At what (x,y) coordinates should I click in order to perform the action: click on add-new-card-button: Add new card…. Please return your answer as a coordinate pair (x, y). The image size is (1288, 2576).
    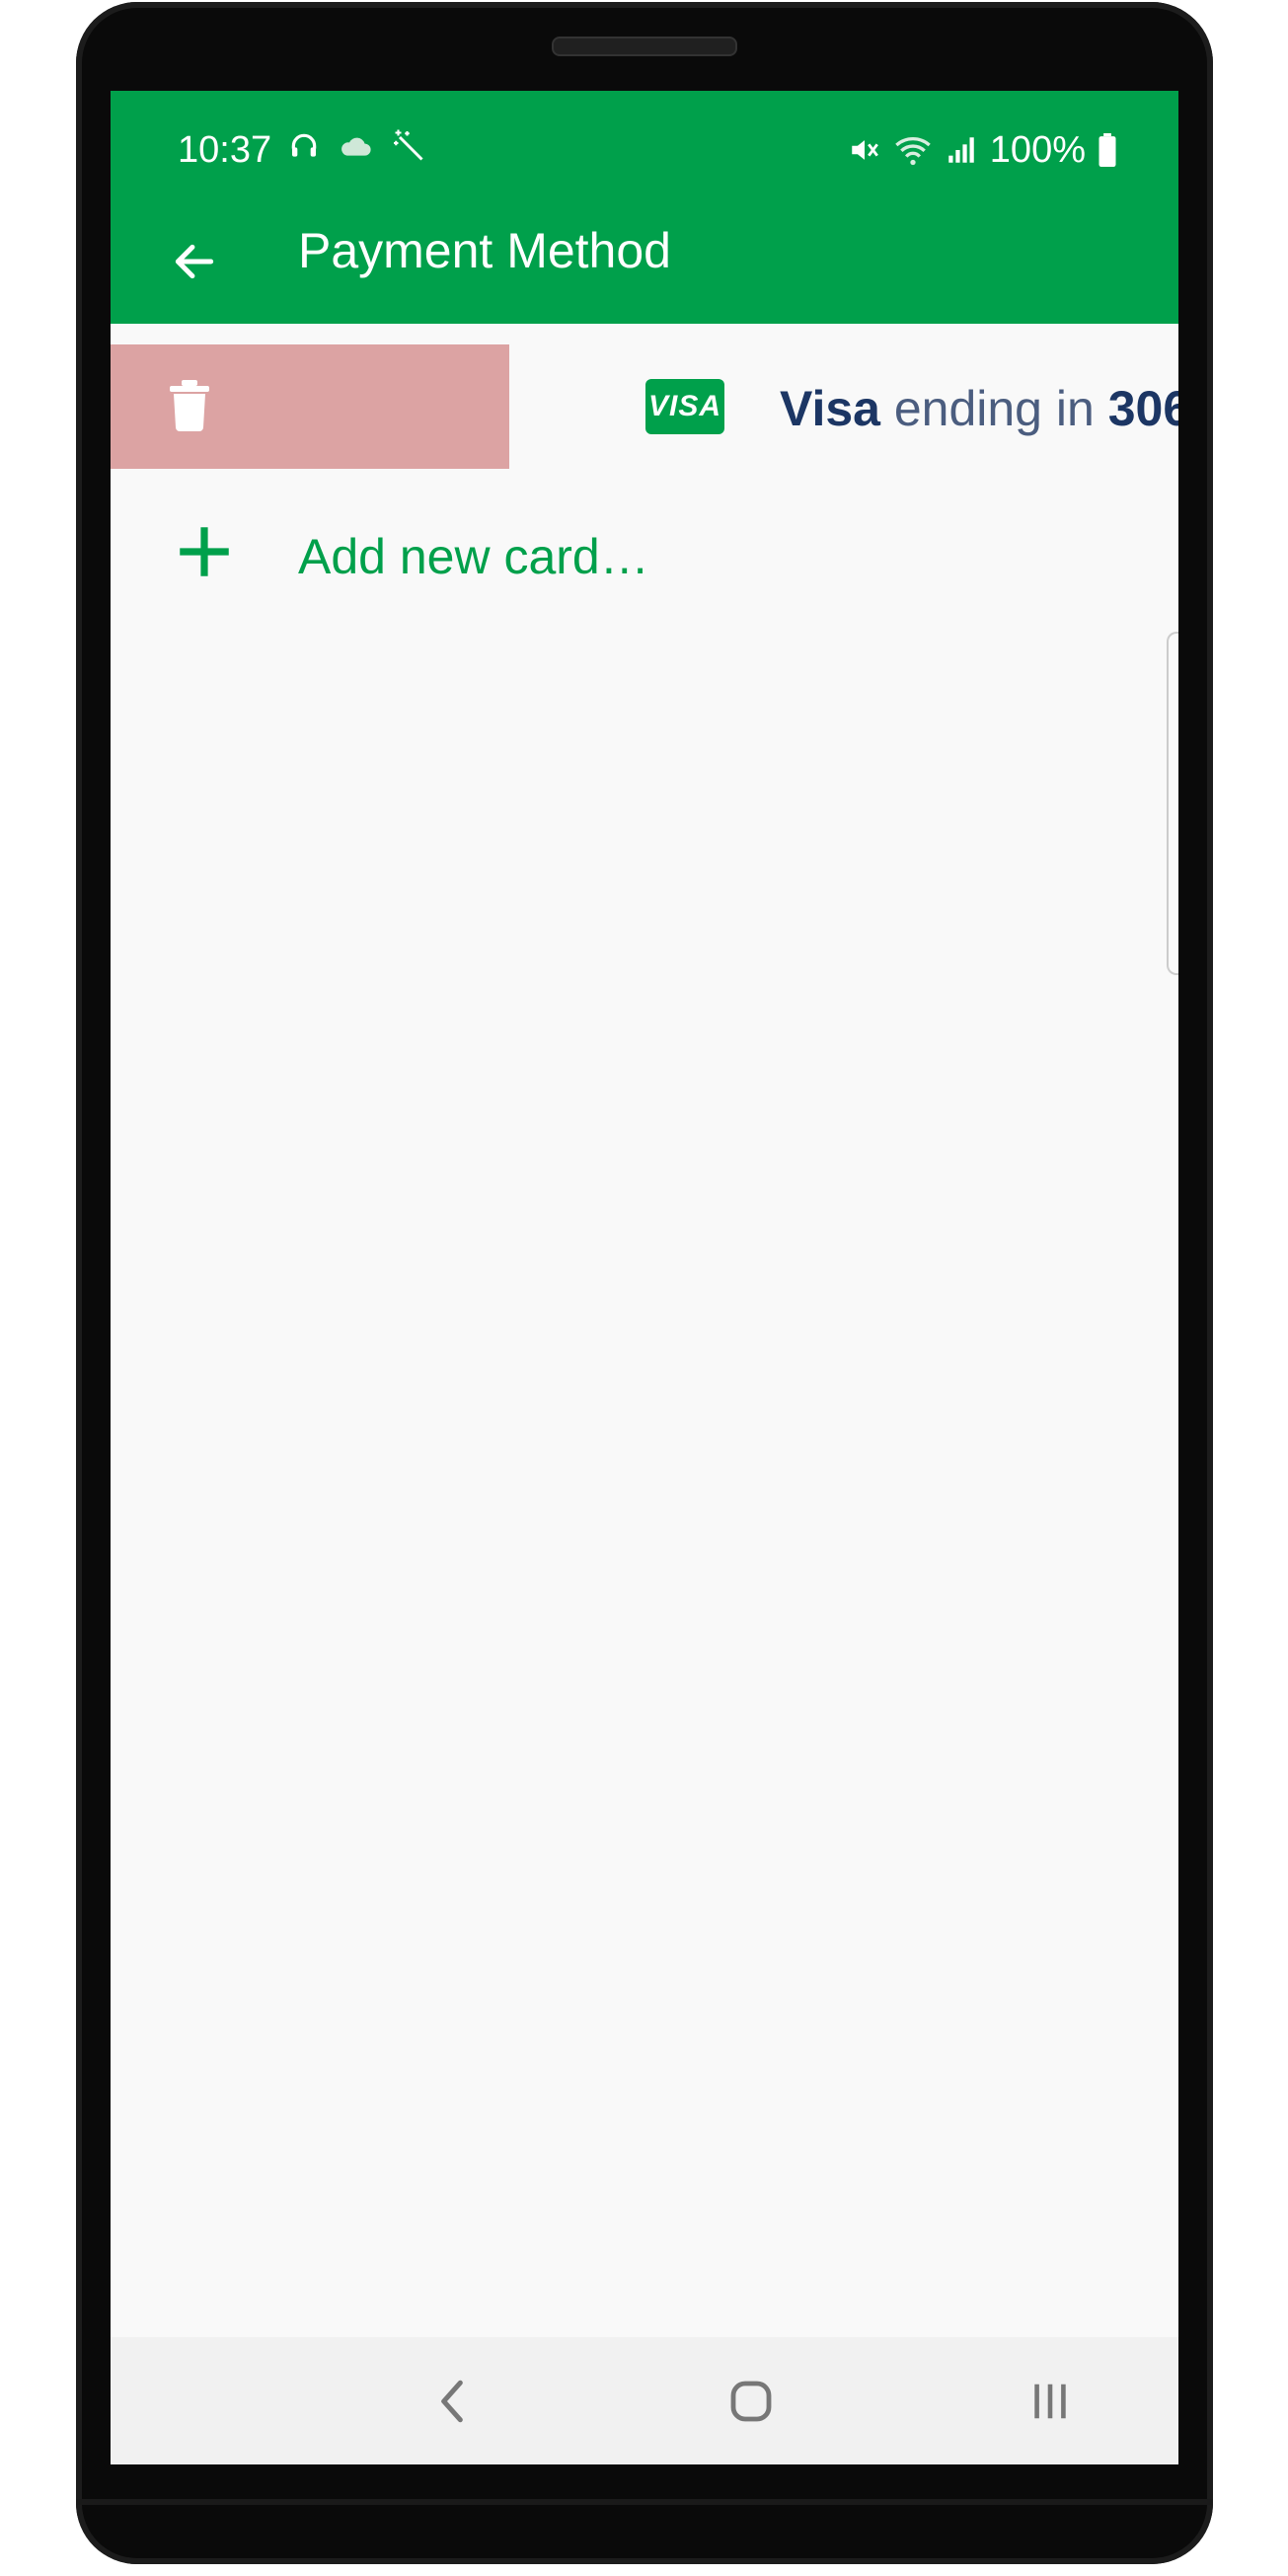
    Looking at the image, I should click on (644, 565).